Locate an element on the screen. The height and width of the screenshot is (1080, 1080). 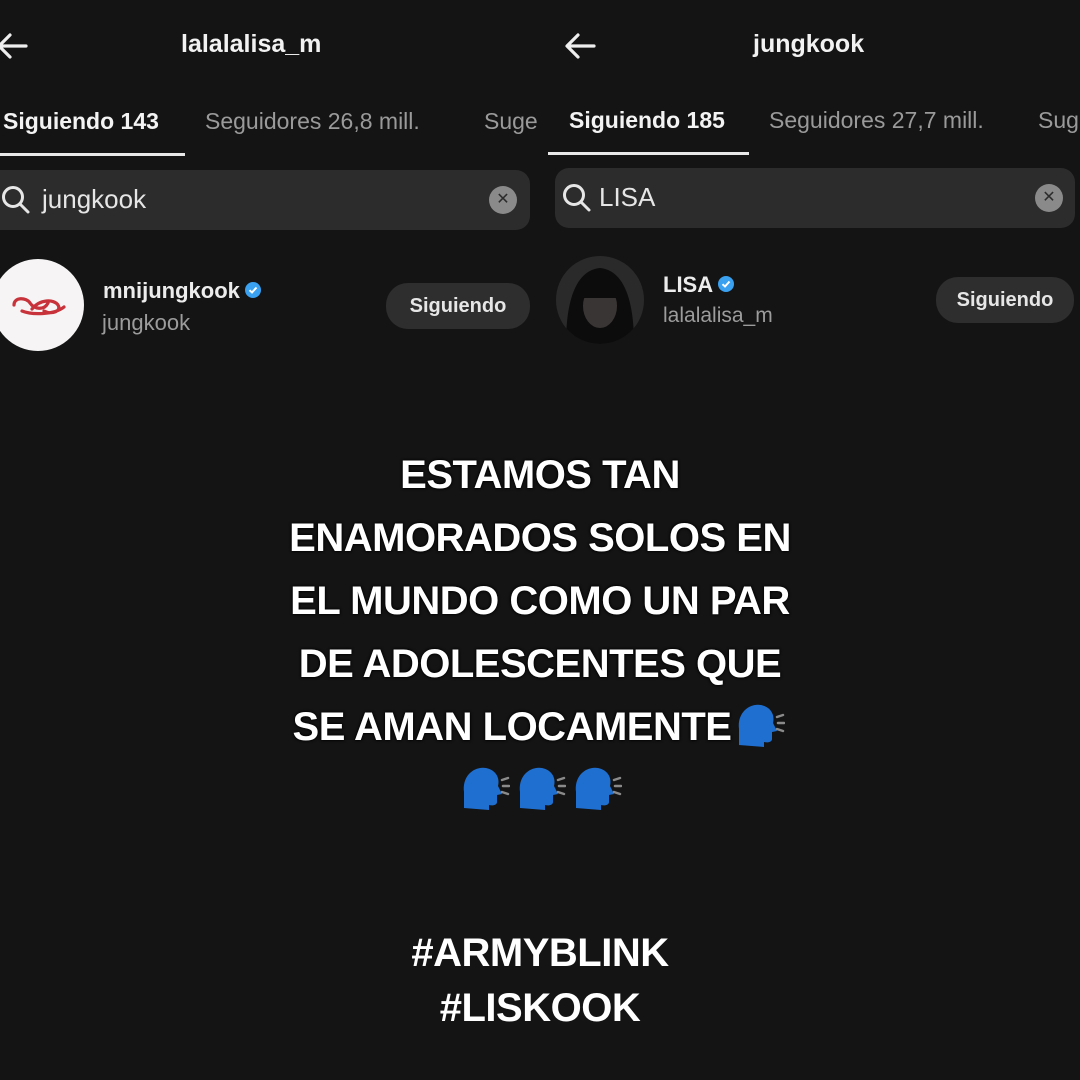
user-handle: lalalalisa_m is located at coordinates (718, 315).